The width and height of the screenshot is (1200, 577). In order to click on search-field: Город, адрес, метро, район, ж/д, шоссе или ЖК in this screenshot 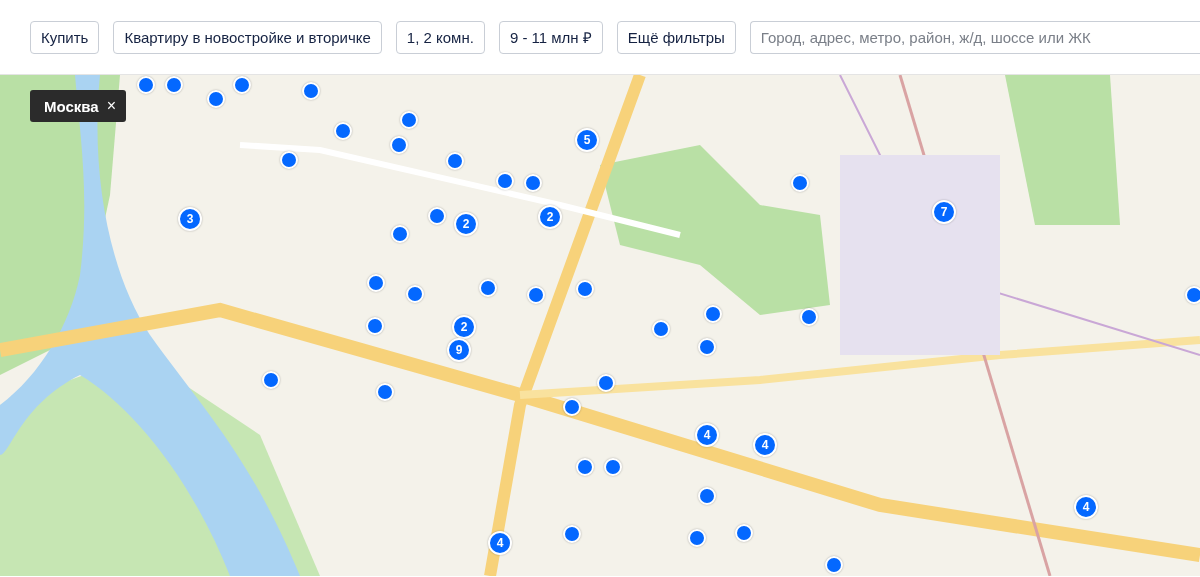, I will do `click(974, 37)`.